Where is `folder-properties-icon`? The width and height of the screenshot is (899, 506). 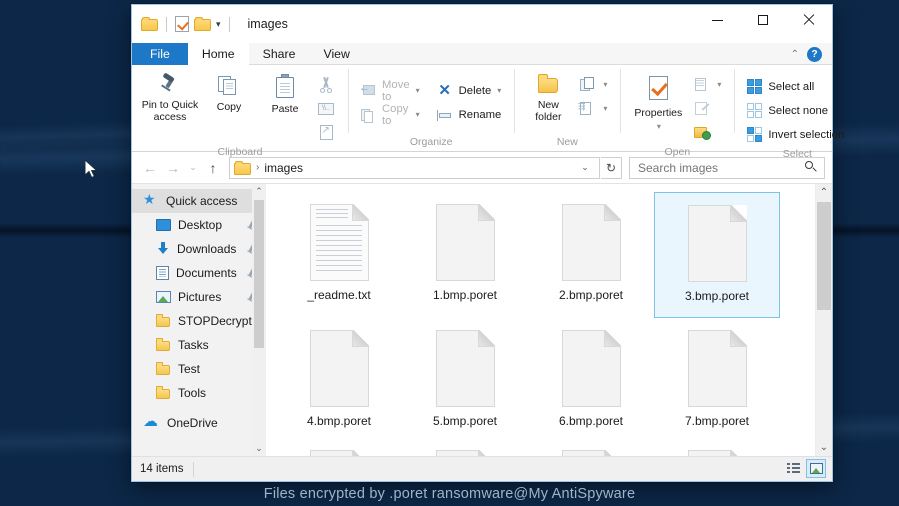 folder-properties-icon is located at coordinates (182, 24).